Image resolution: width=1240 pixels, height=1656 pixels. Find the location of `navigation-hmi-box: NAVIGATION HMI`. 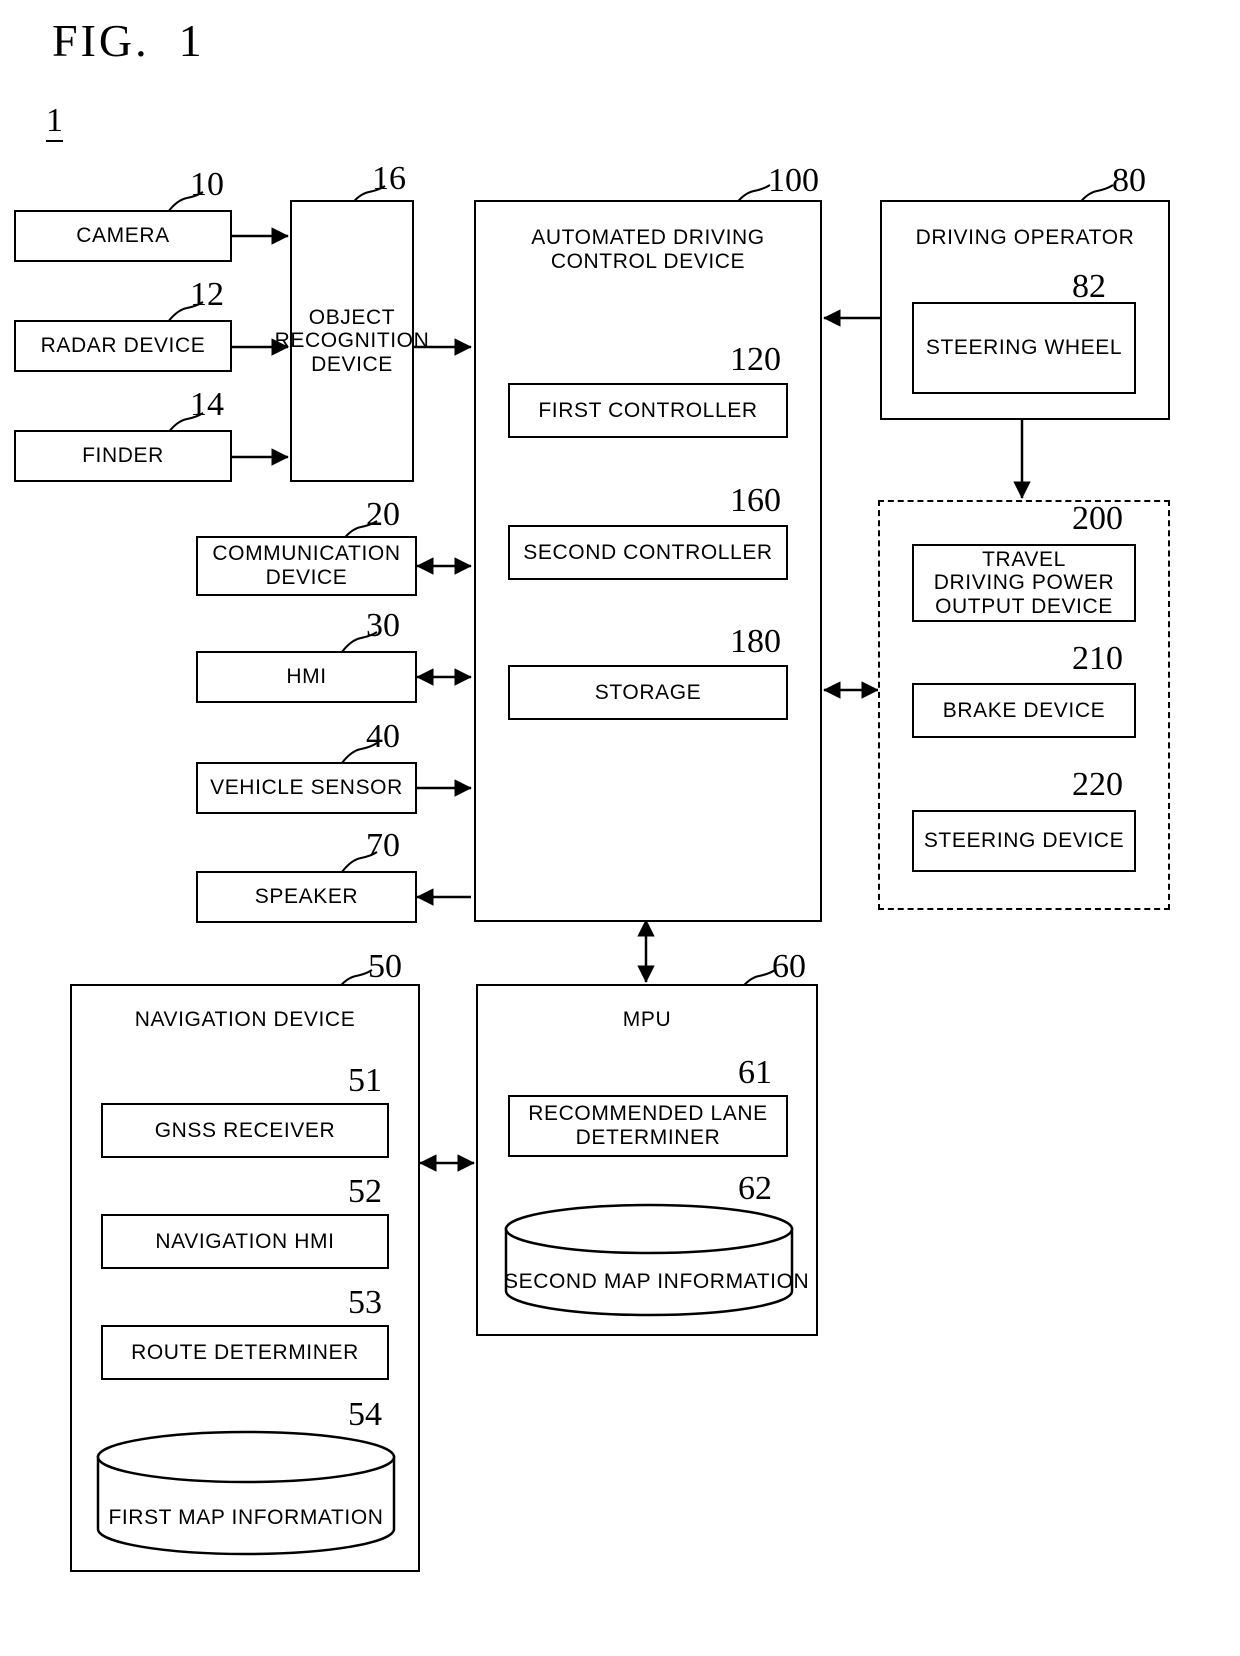

navigation-hmi-box: NAVIGATION HMI is located at coordinates (245, 1241).